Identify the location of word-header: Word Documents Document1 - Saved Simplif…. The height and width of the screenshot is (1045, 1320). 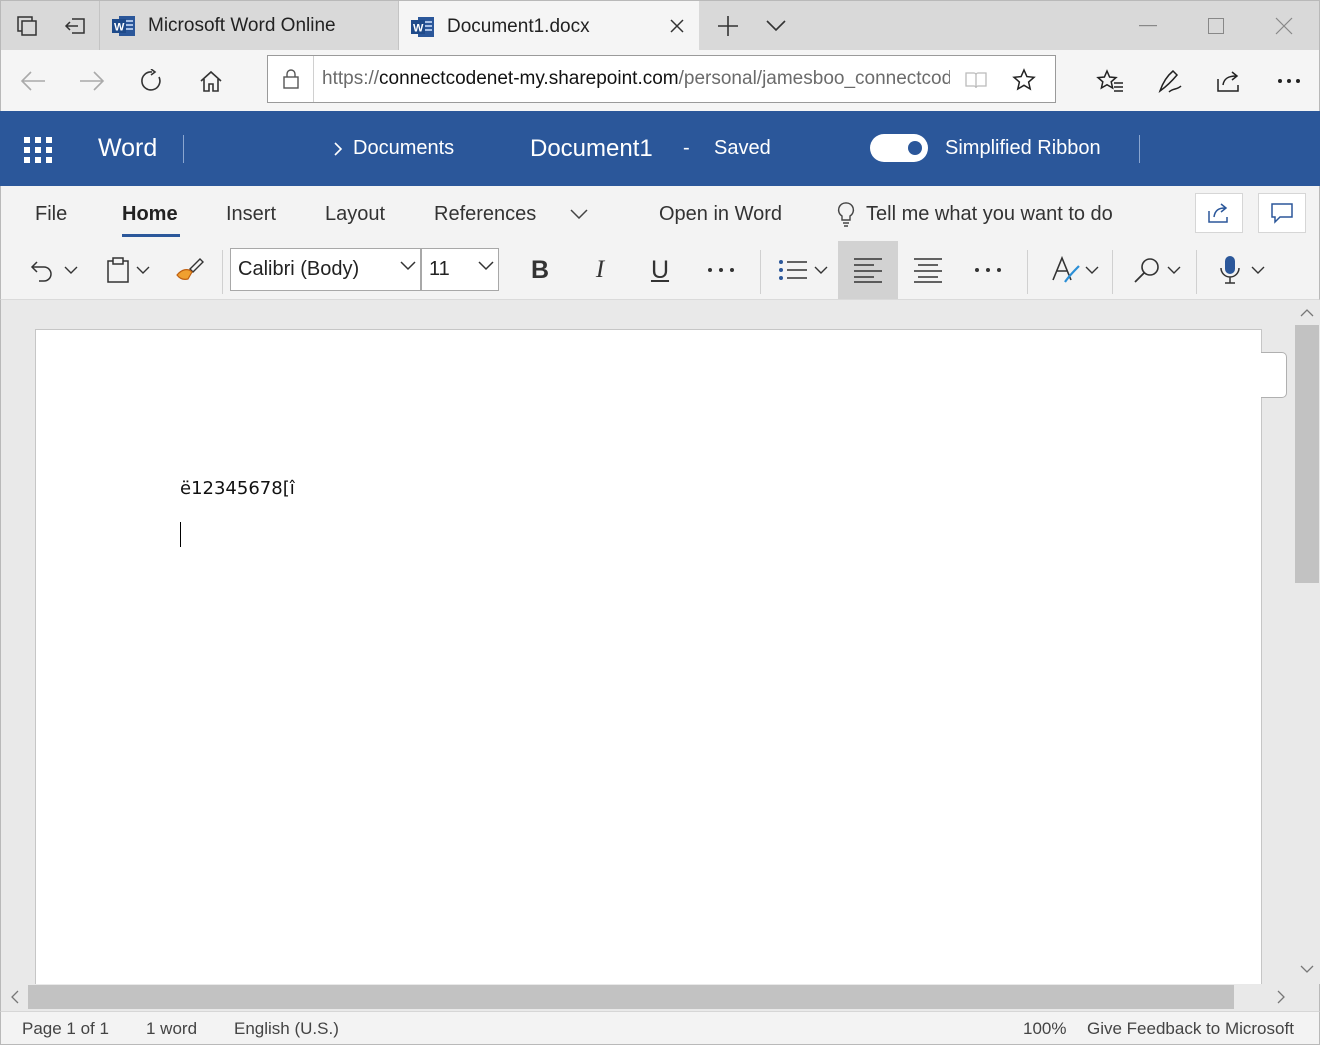
(660, 148).